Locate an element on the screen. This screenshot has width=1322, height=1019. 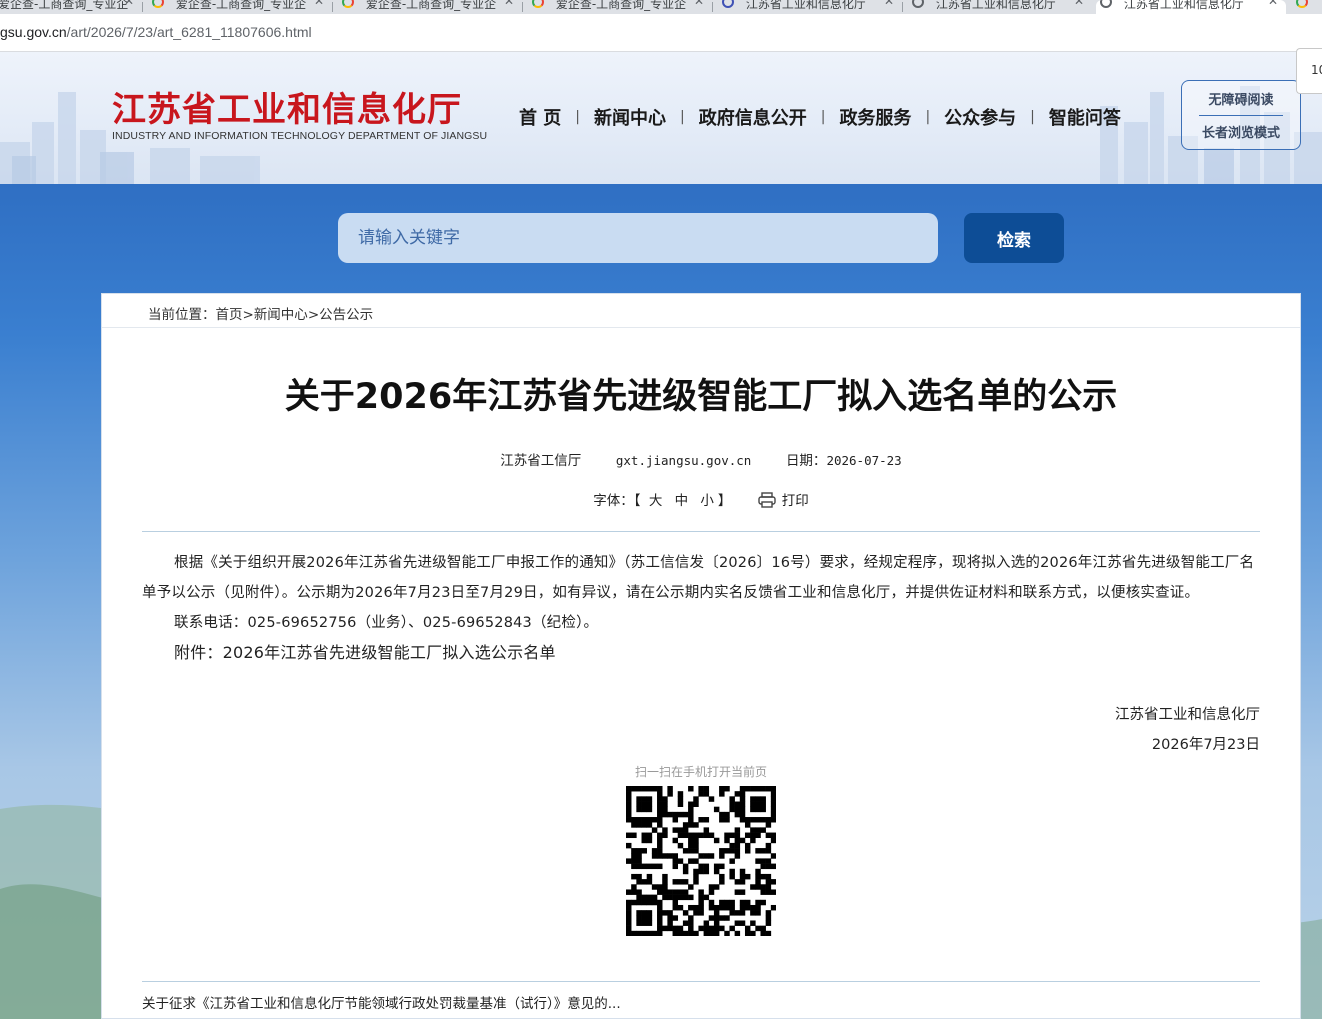
browser-tab-active: 江苏省工业和信息化厅 ✕ is located at coordinates (1191, 7).